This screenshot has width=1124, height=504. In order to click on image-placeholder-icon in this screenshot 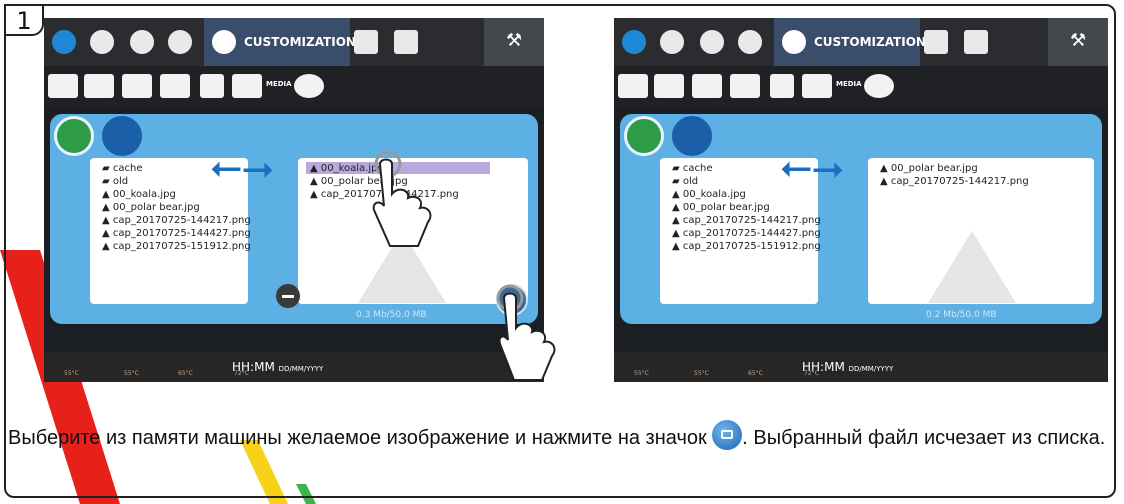, I will do `click(972, 260)`.